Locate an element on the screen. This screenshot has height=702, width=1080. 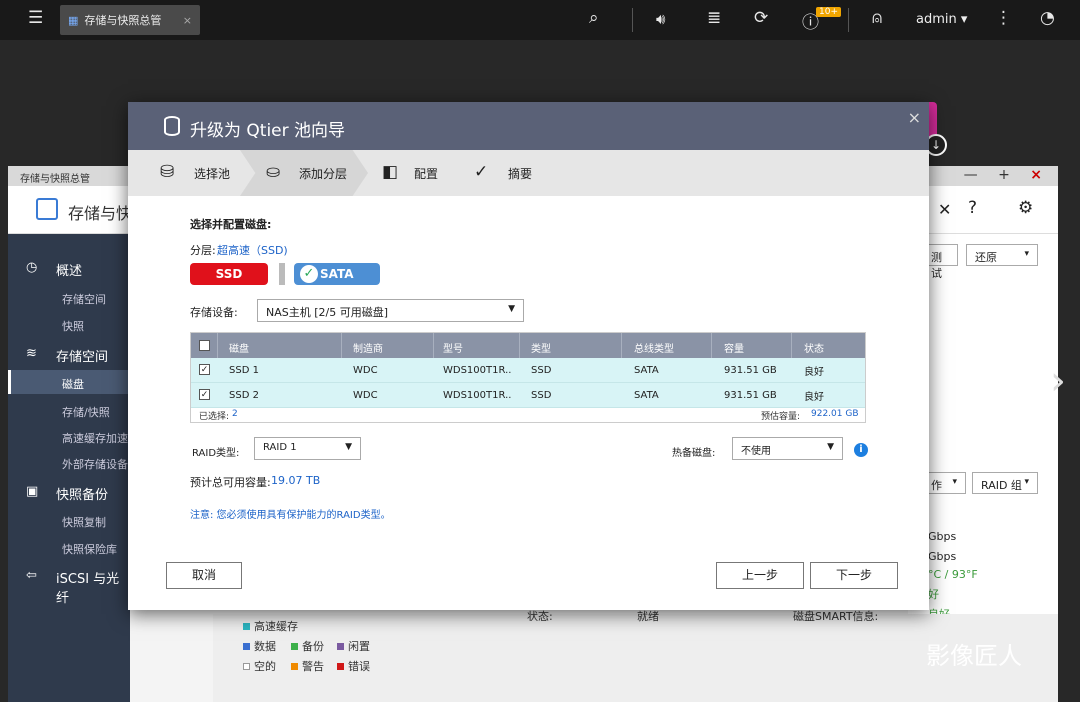
col-type: 类型 is located at coordinates (541, 349).